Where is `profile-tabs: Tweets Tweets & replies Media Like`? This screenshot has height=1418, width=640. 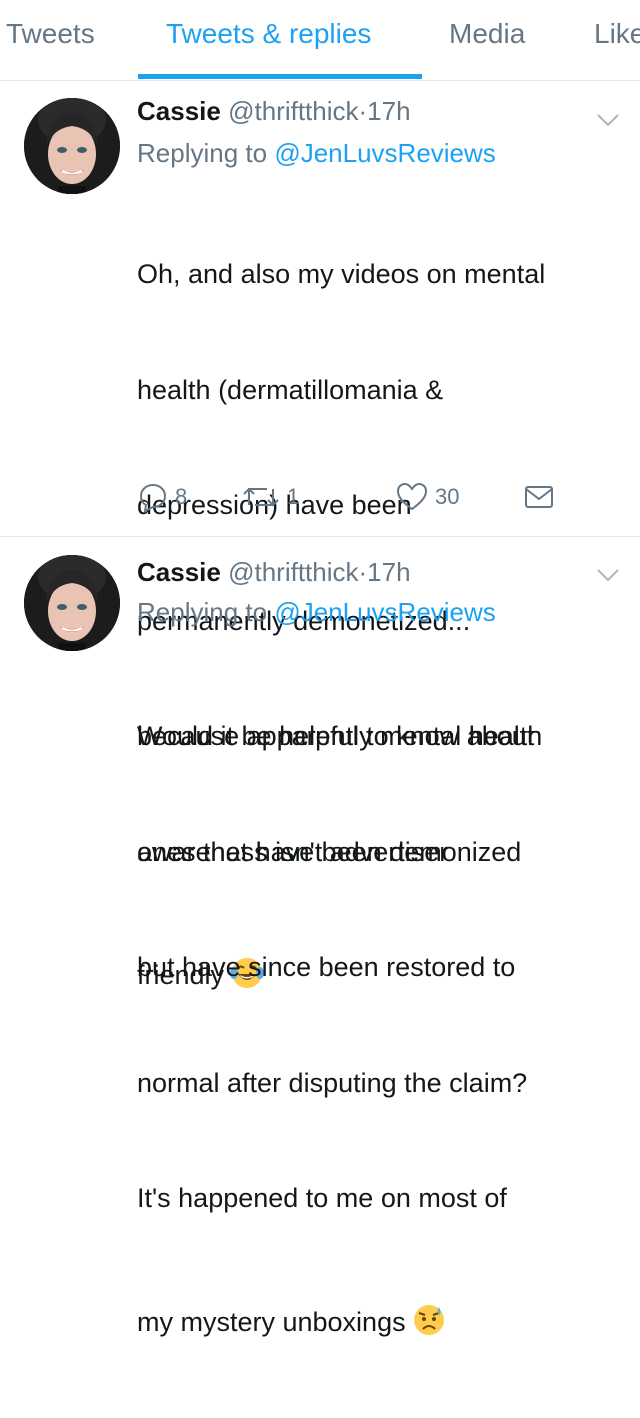
profile-tabs: Tweets Tweets & replies Media Like is located at coordinates (320, 40).